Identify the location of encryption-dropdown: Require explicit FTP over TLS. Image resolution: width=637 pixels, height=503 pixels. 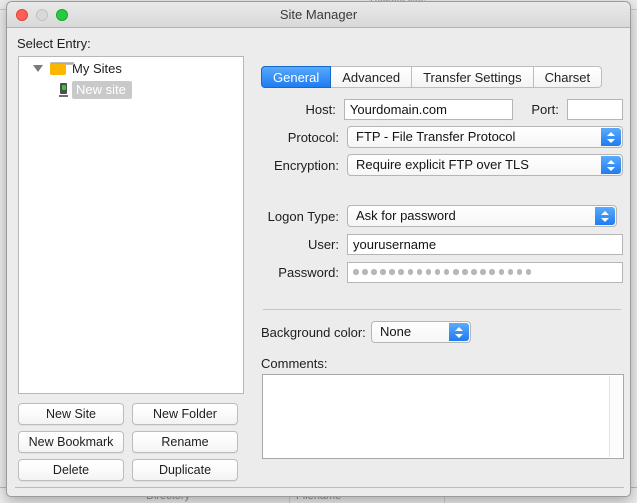
(485, 165).